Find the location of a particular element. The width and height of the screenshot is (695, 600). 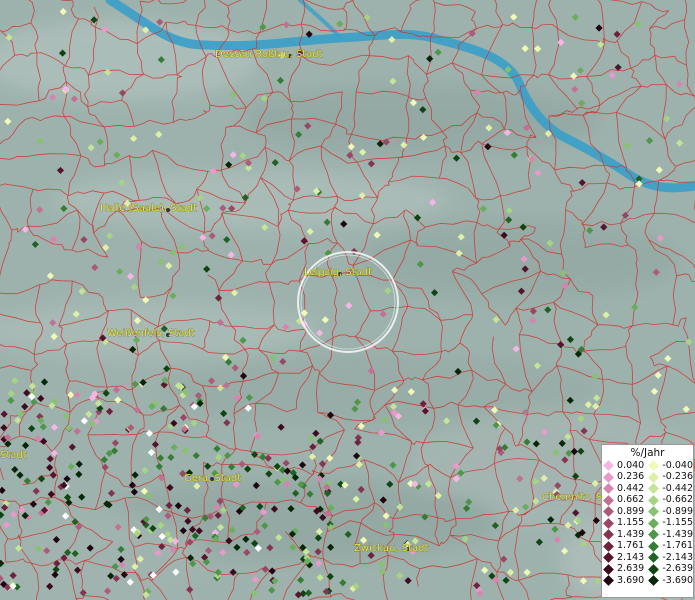

legend-value: -0.236 is located at coordinates (677, 477).